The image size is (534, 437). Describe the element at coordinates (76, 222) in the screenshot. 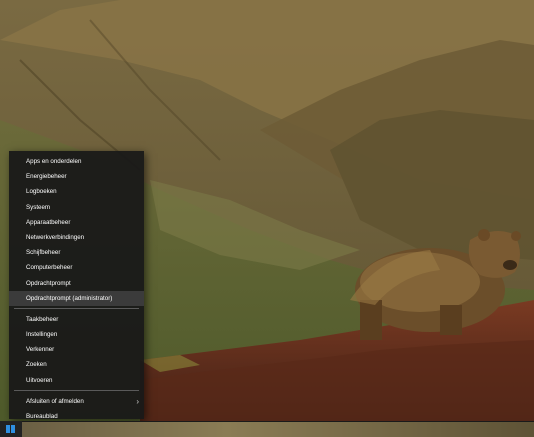

I see `menu-item-apparaatbeheer: Apparaatbeheer` at that location.